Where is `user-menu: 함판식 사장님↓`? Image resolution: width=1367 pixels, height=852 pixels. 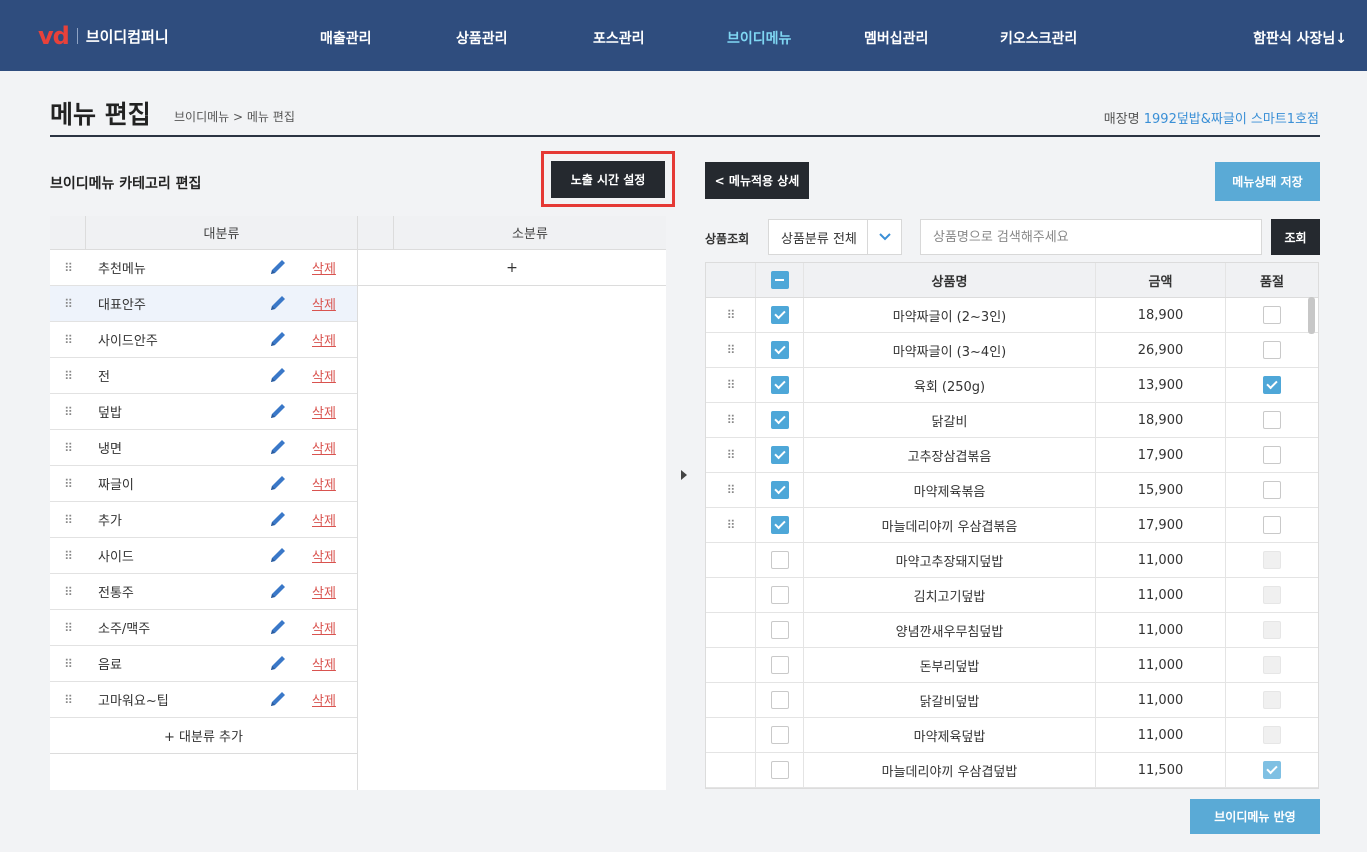 user-menu: 함판식 사장님↓ is located at coordinates (1300, 38).